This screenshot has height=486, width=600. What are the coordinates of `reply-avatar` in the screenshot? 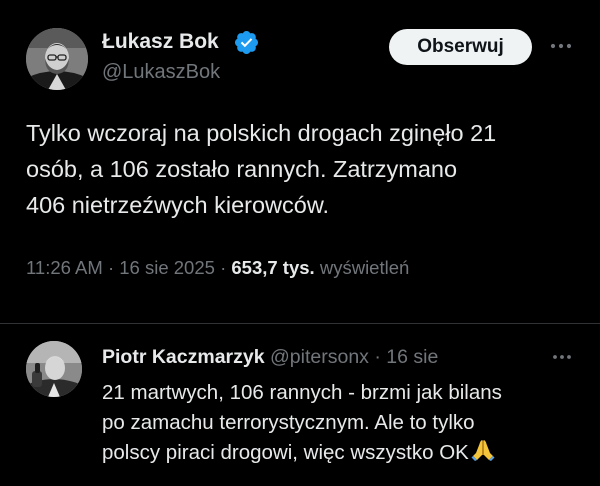 It's located at (54, 369).